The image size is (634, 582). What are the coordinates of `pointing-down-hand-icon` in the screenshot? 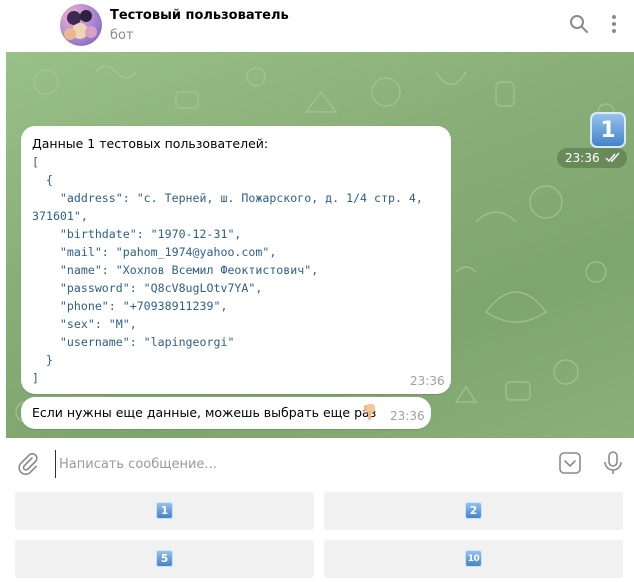 It's located at (369, 412).